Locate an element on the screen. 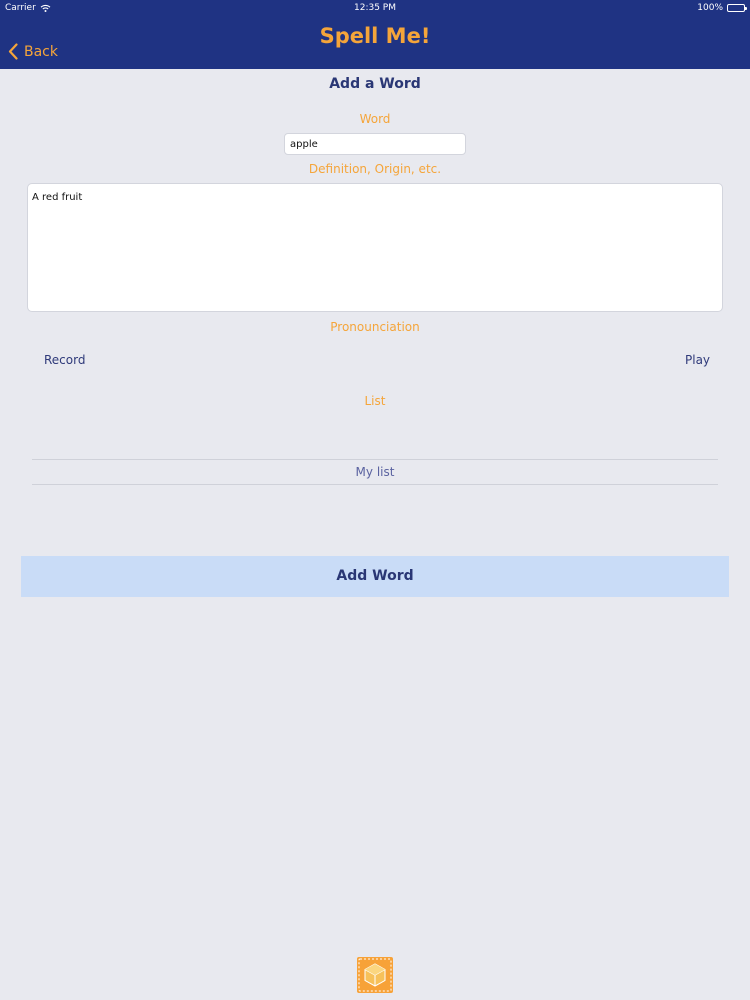 The image size is (750, 1000). navigation-bar: Carrier 12:35 PM 100% Back Spell Me! is located at coordinates (375, 34).